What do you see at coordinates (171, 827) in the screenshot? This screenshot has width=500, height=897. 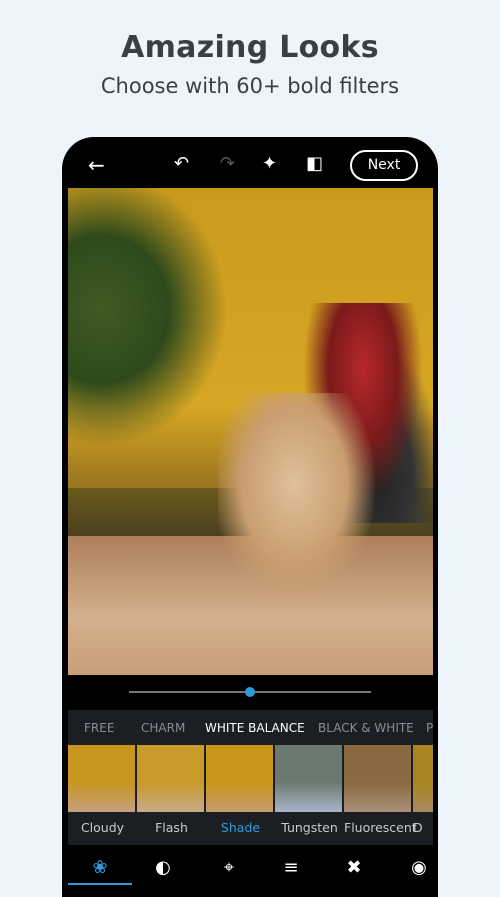 I see `filter-label: Flash` at bounding box center [171, 827].